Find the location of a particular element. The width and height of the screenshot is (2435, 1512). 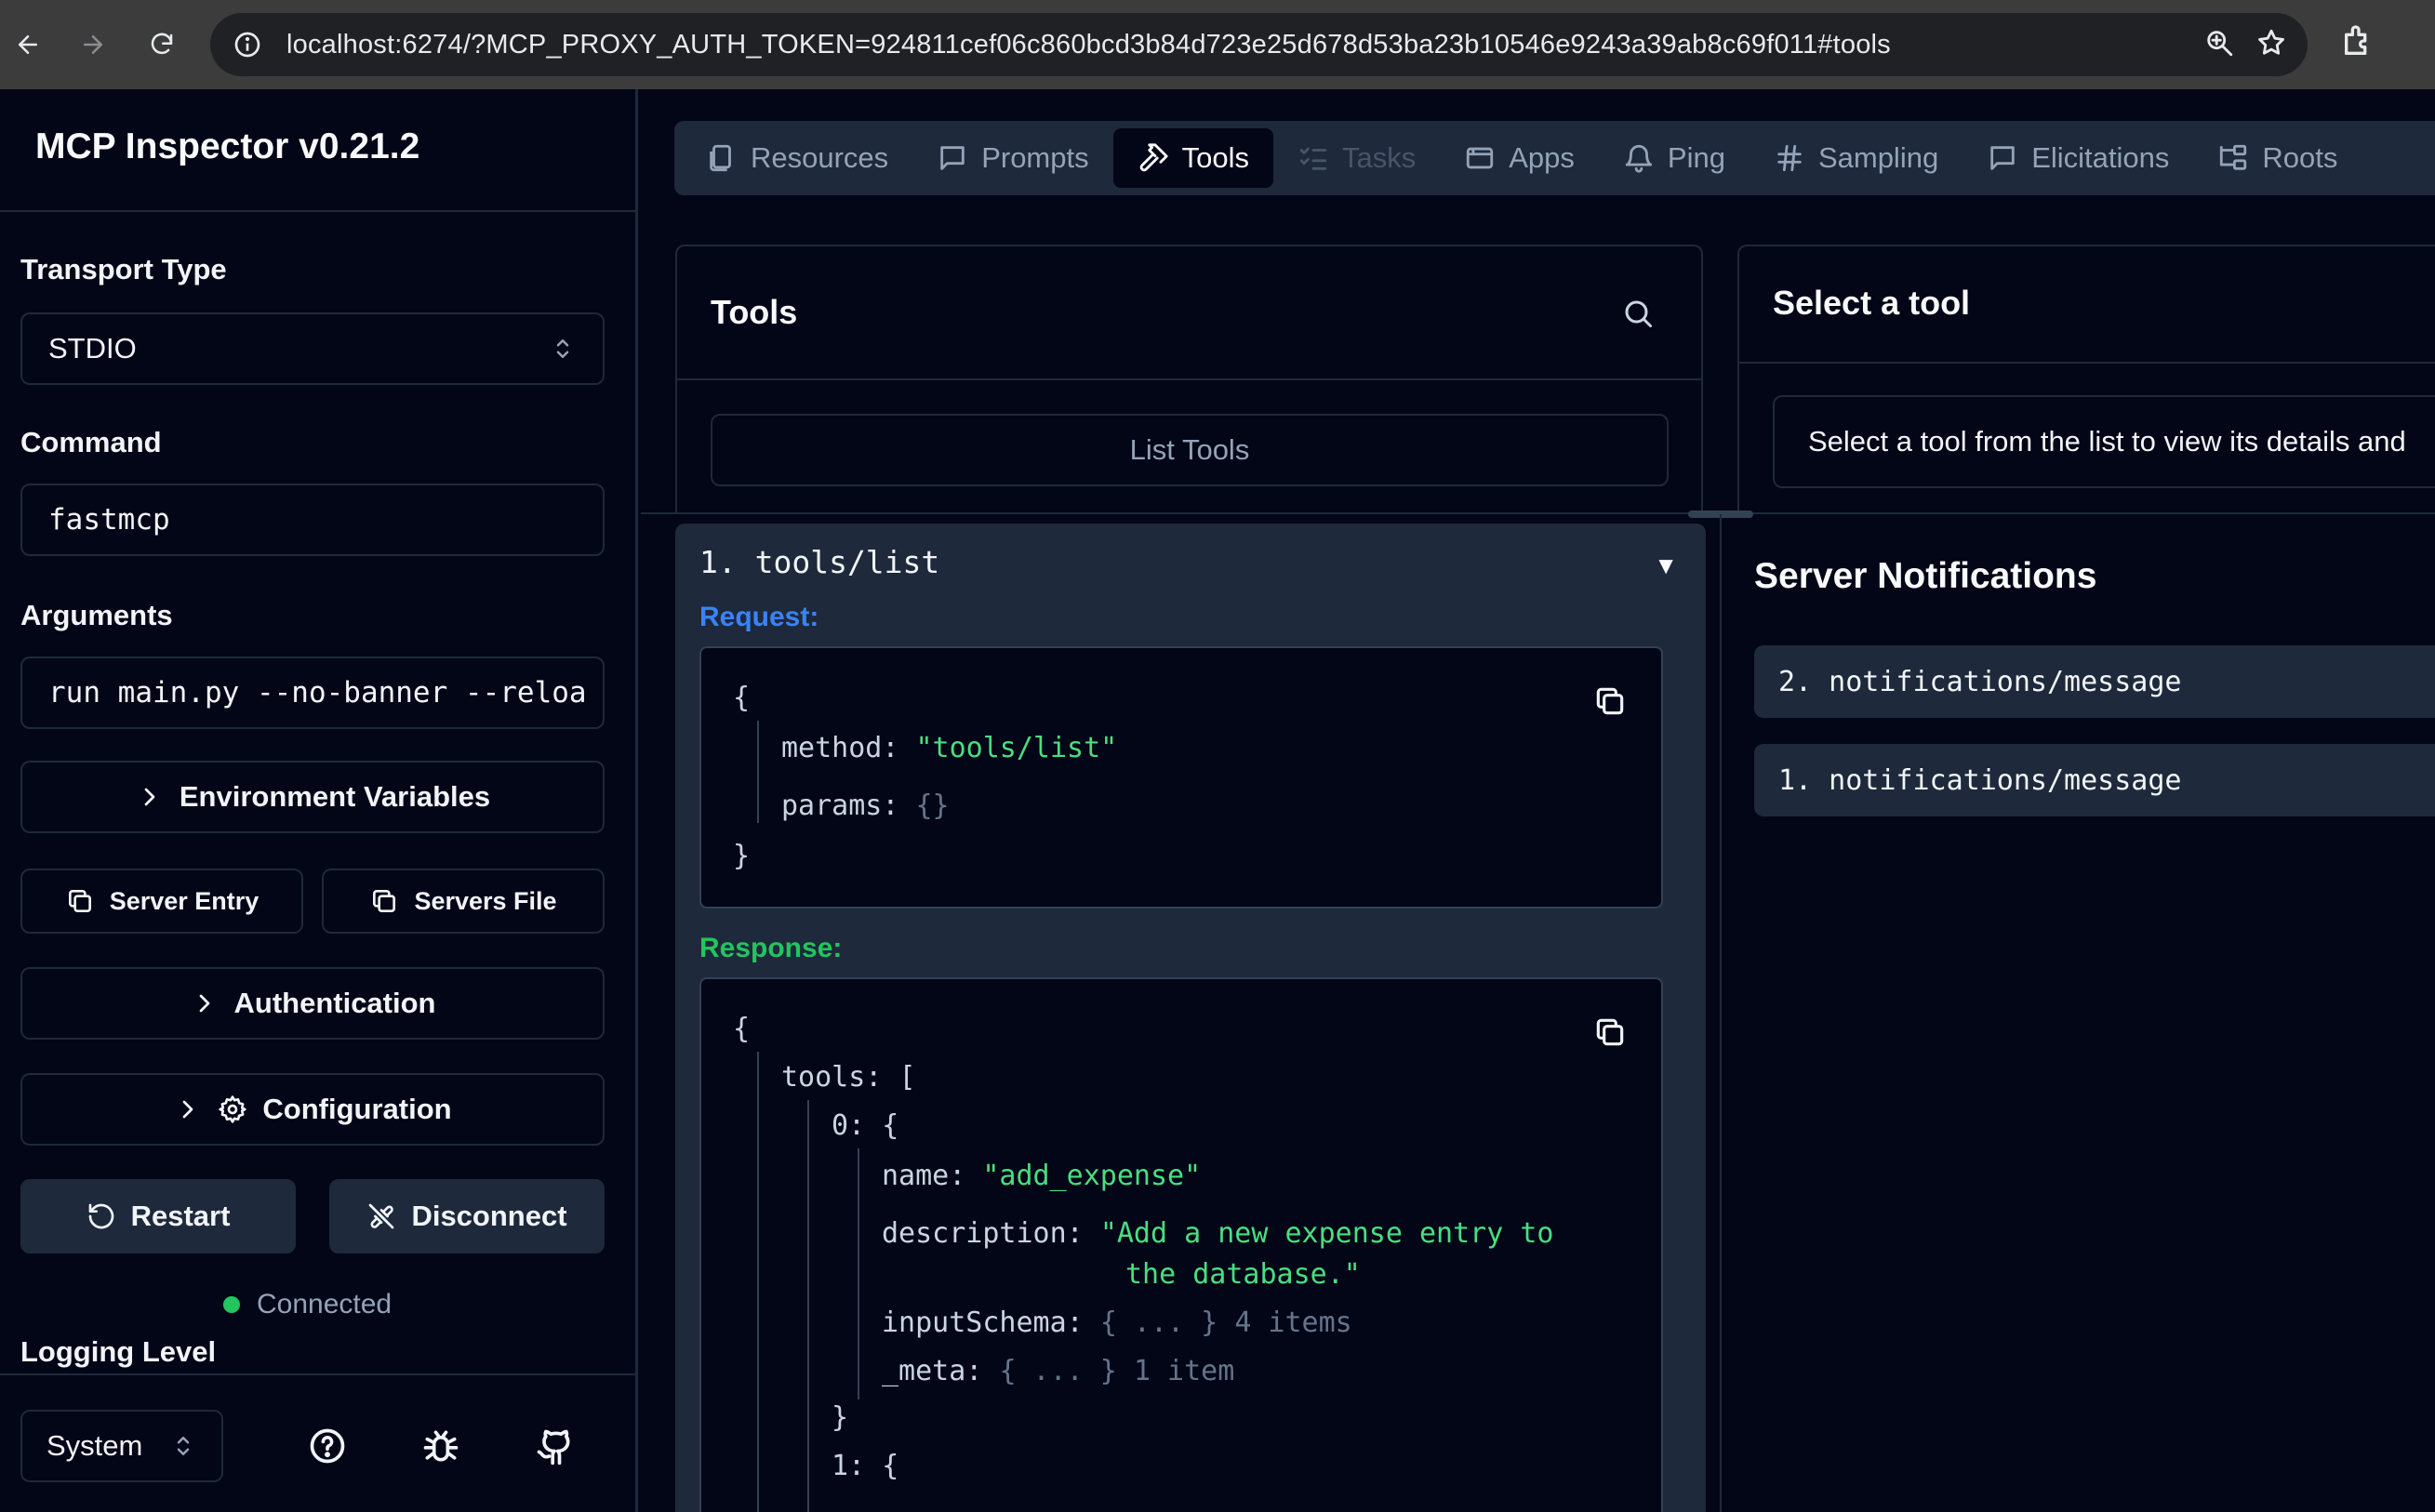

command-input: fastmcp is located at coordinates (312, 520).